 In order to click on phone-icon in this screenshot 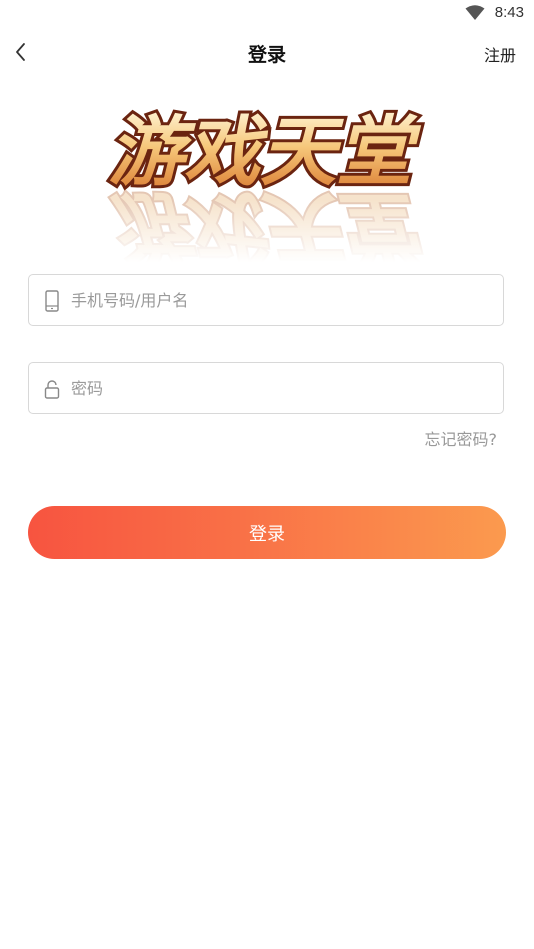, I will do `click(52, 301)`.